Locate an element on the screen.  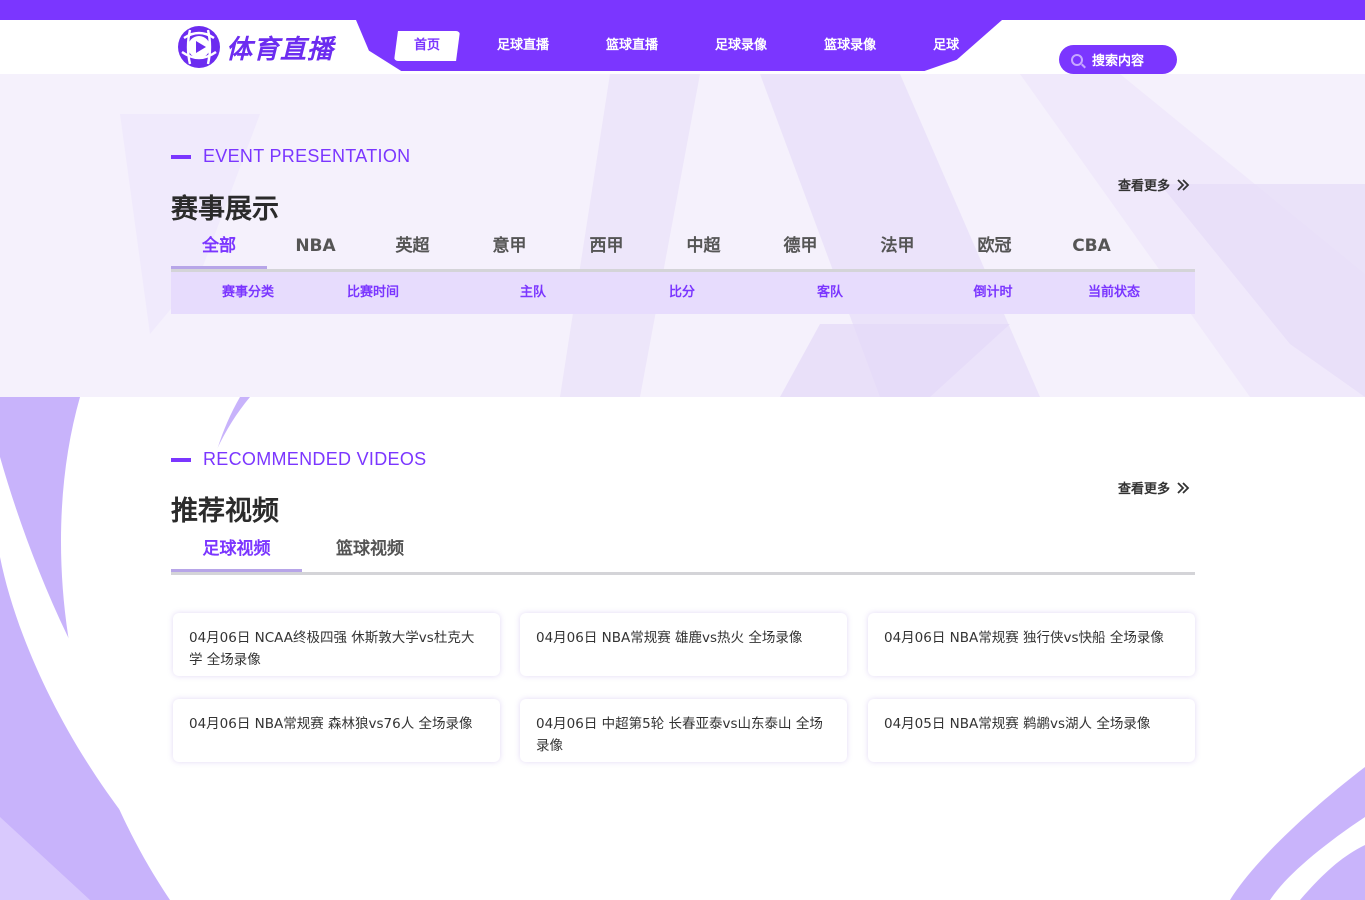
nav-item-basketball-replay: 篮球录像 is located at coordinates (850, 46).